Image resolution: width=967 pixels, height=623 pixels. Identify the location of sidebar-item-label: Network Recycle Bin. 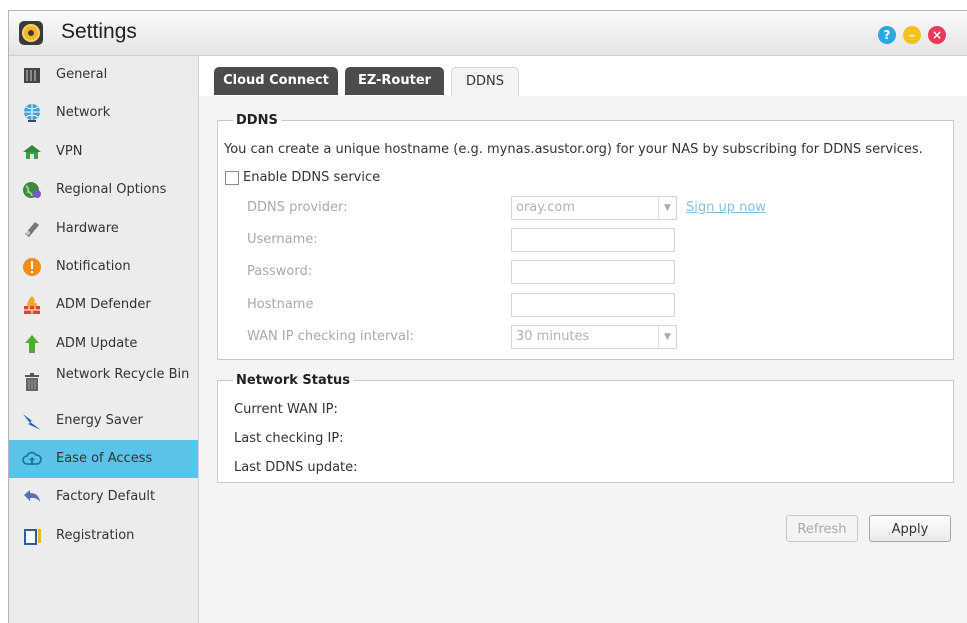
(123, 374).